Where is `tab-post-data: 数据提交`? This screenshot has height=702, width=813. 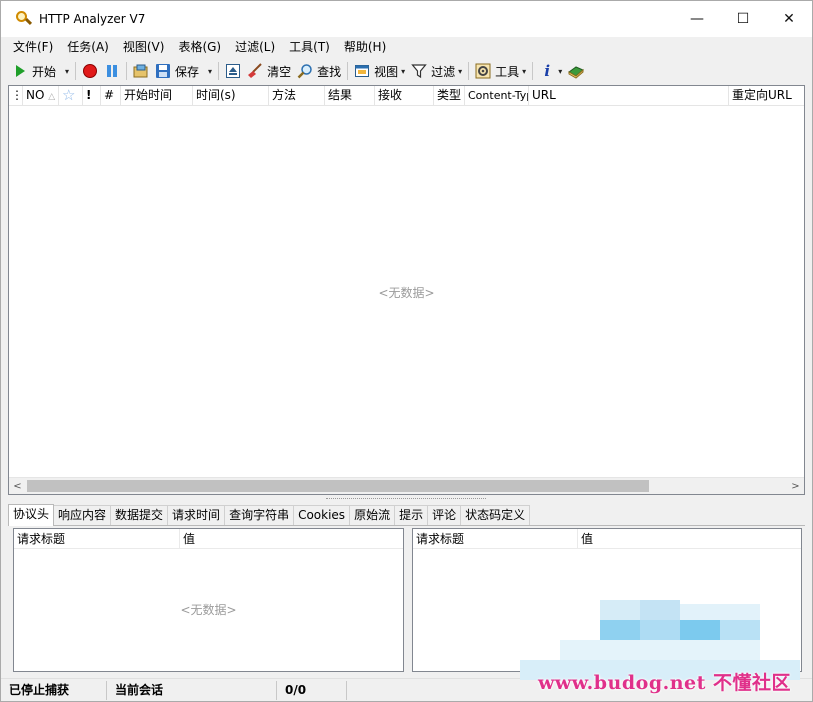 tab-post-data: 数据提交 is located at coordinates (139, 515).